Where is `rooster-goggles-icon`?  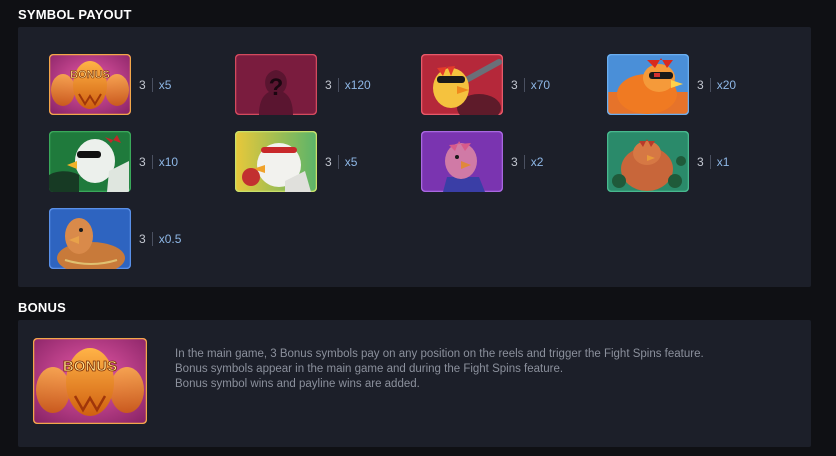 rooster-goggles-icon is located at coordinates (648, 84).